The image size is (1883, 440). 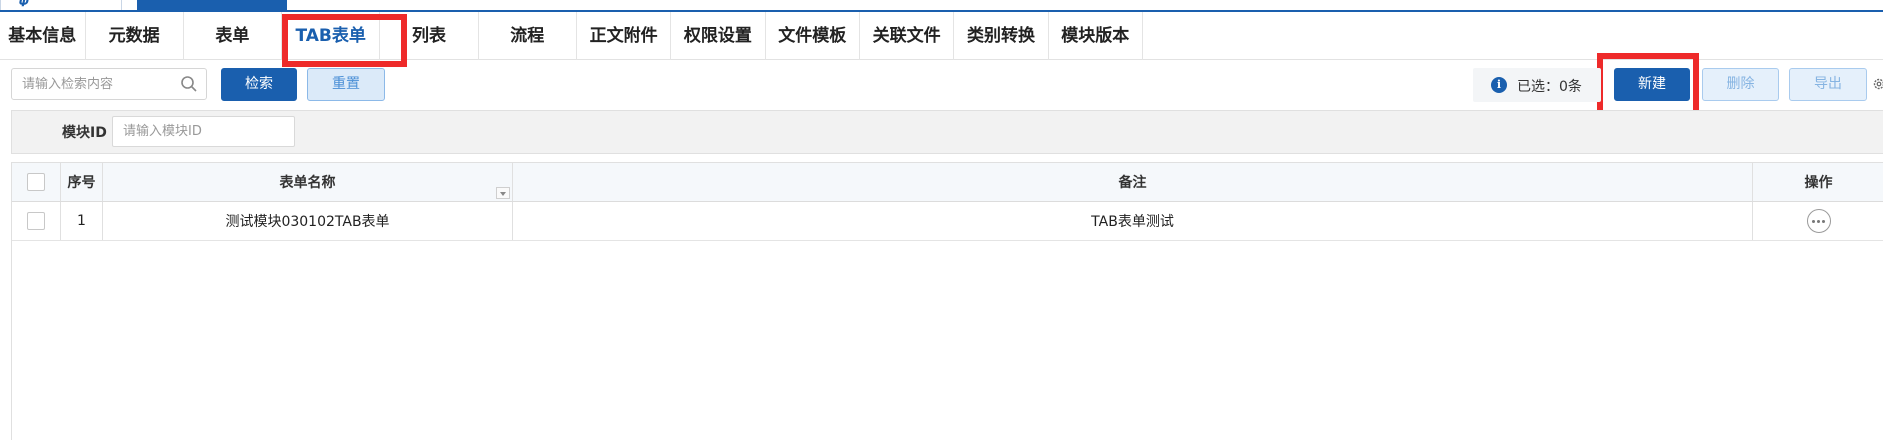 I want to click on row-select-cell, so click(x=36, y=221).